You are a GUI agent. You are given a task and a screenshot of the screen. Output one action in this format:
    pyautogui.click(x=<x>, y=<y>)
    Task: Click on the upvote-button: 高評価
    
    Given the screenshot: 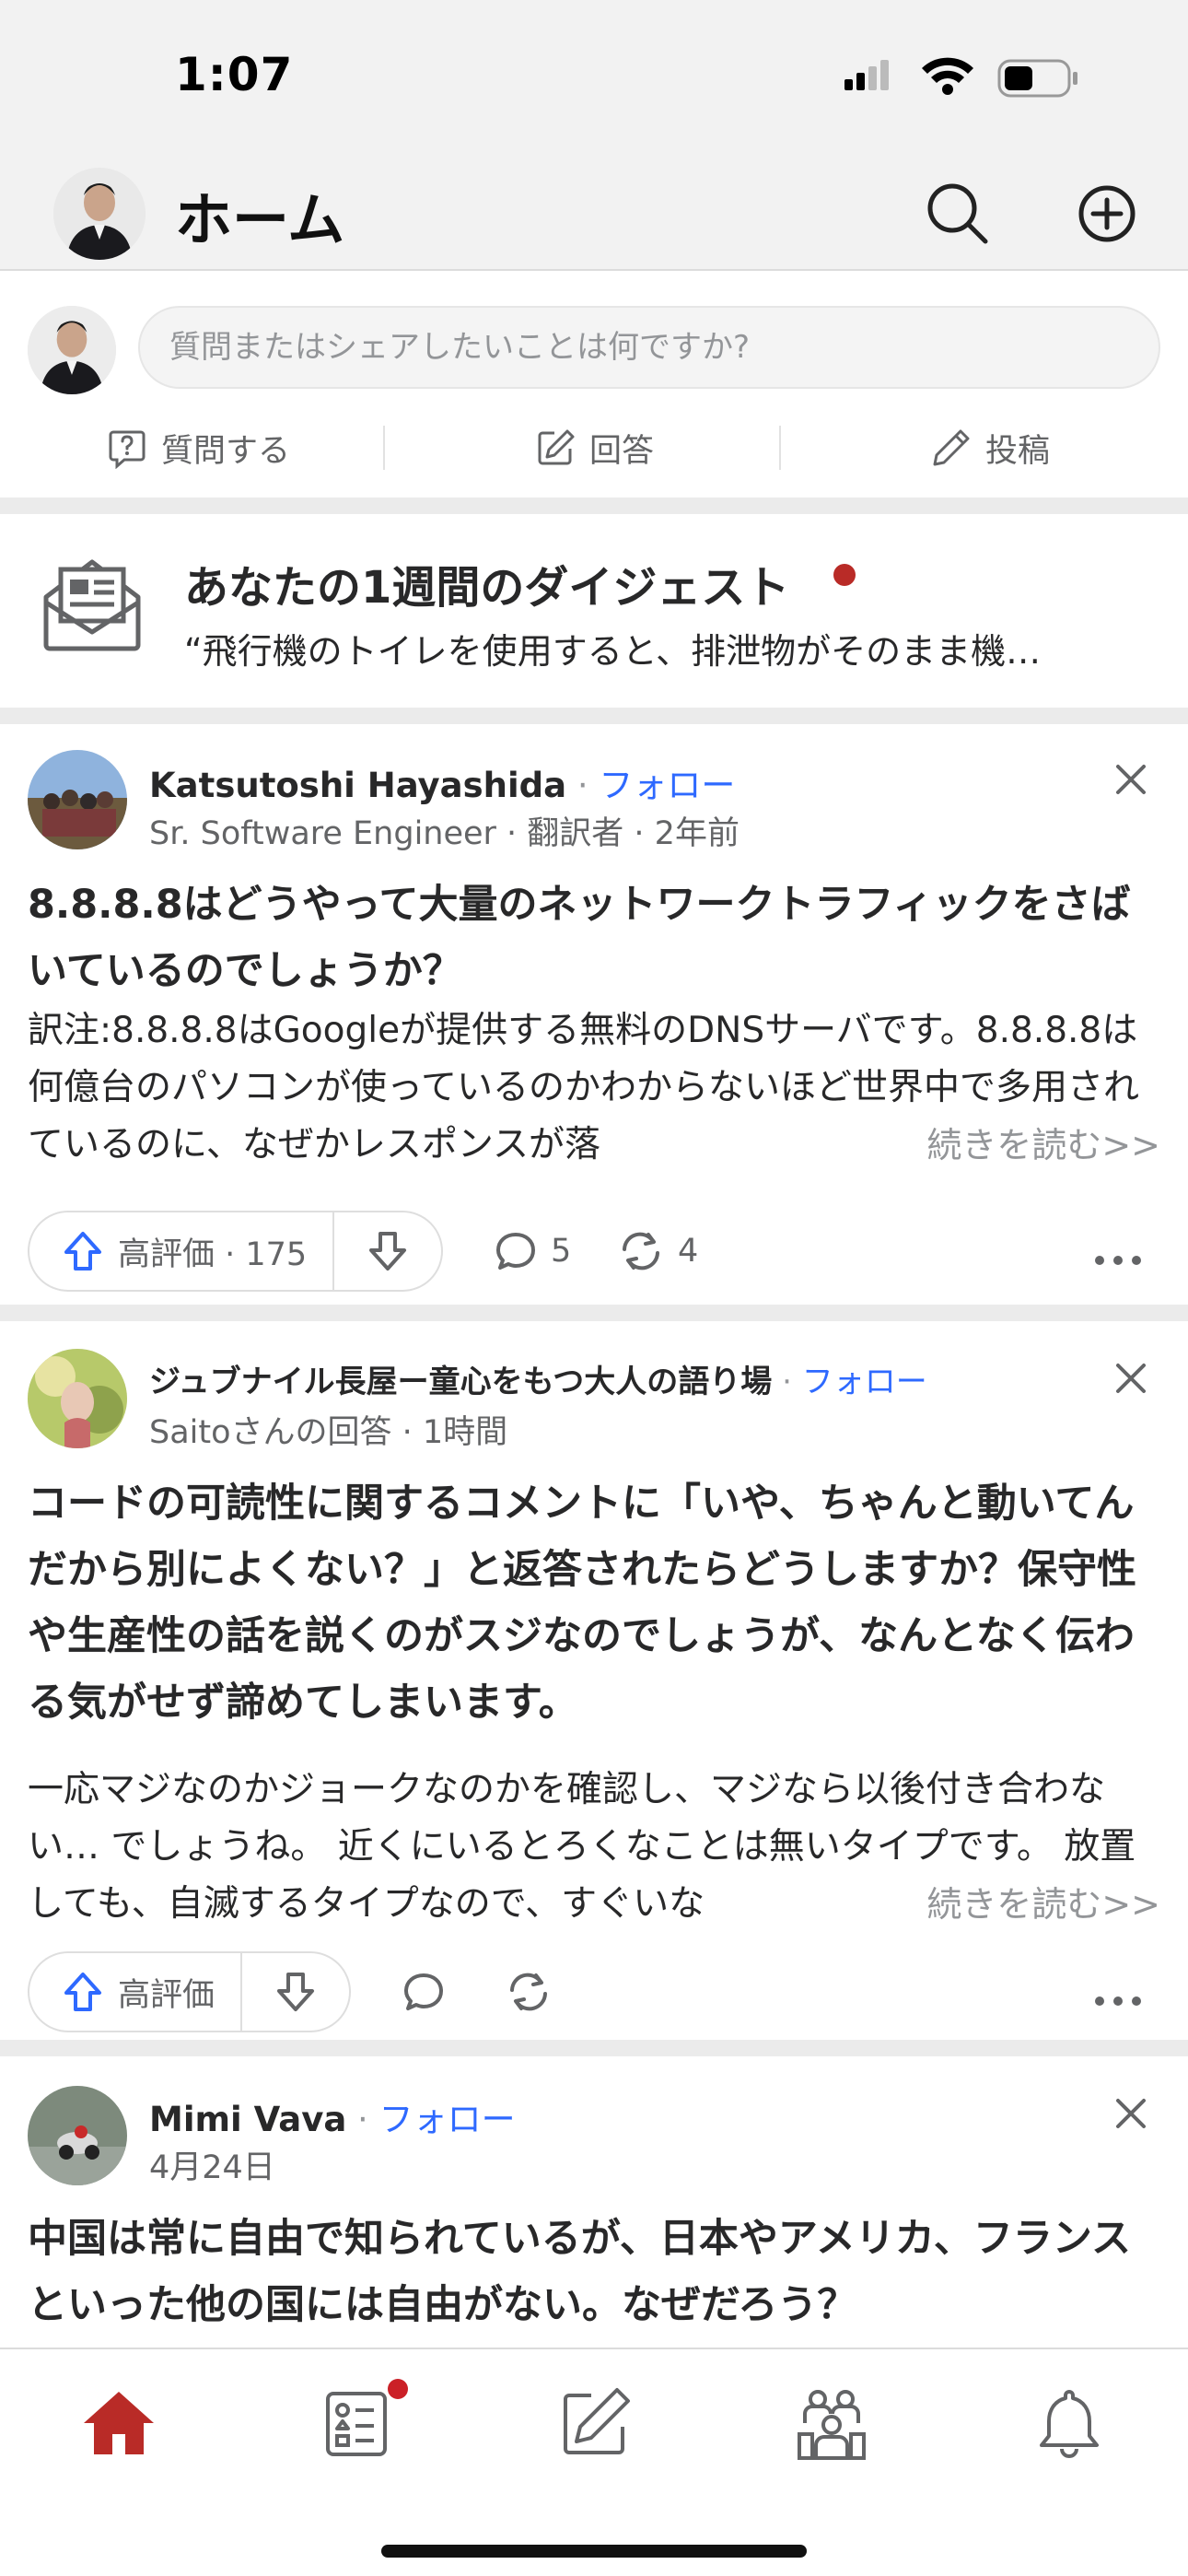 What is the action you would take?
    pyautogui.click(x=136, y=1992)
    